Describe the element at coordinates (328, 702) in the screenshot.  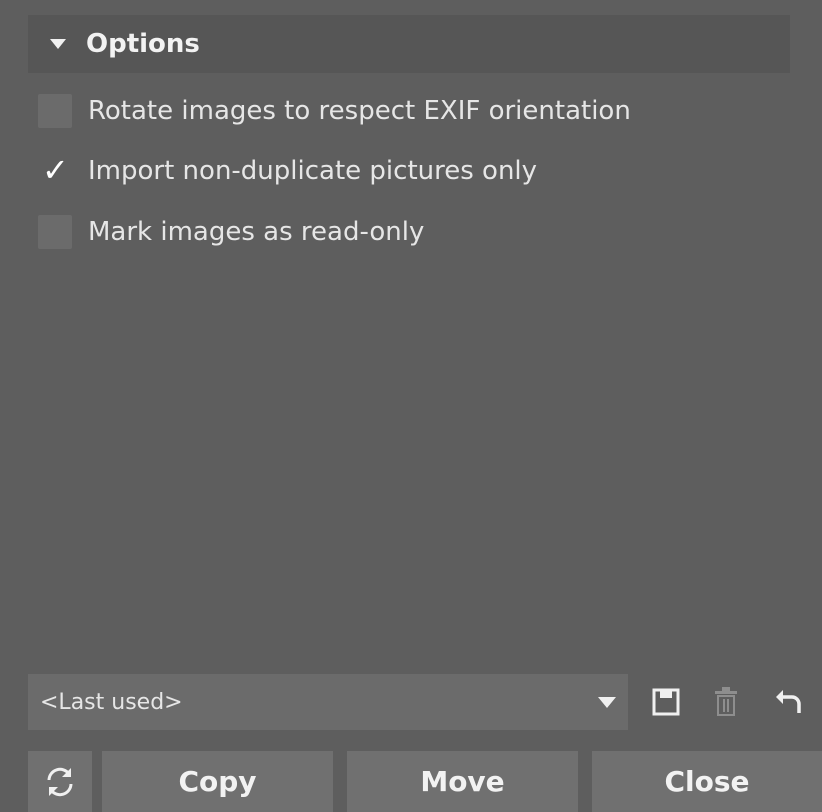
I see `preset-dropdown: <Last used>` at that location.